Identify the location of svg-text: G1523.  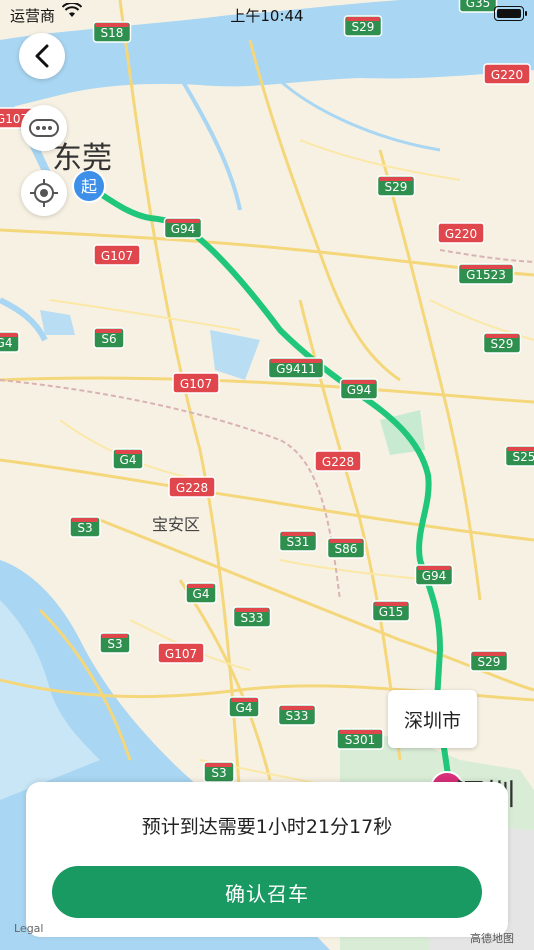
(486, 275).